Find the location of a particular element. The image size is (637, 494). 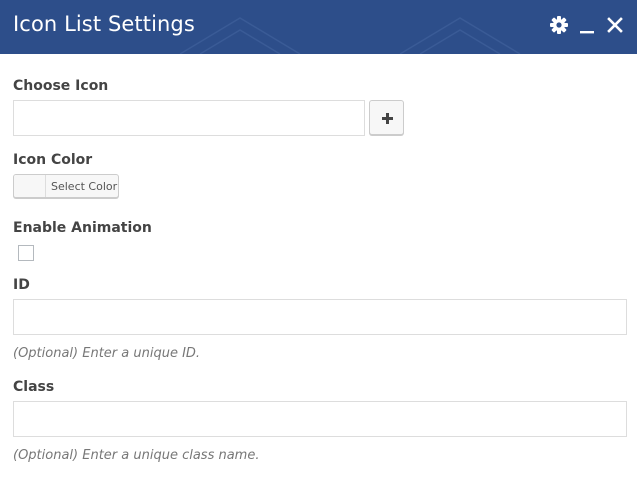

settings-button is located at coordinates (559, 25).